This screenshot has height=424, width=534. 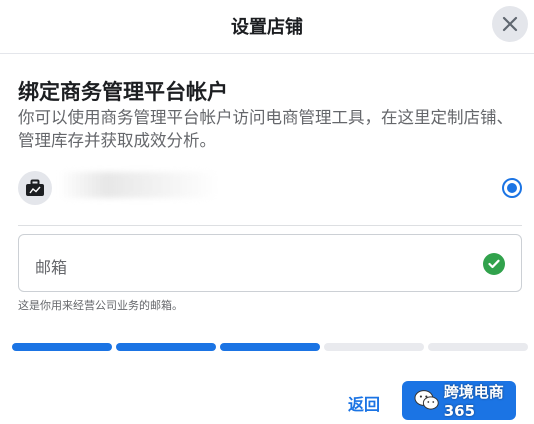 I want to click on account-avatar, so click(x=35, y=188).